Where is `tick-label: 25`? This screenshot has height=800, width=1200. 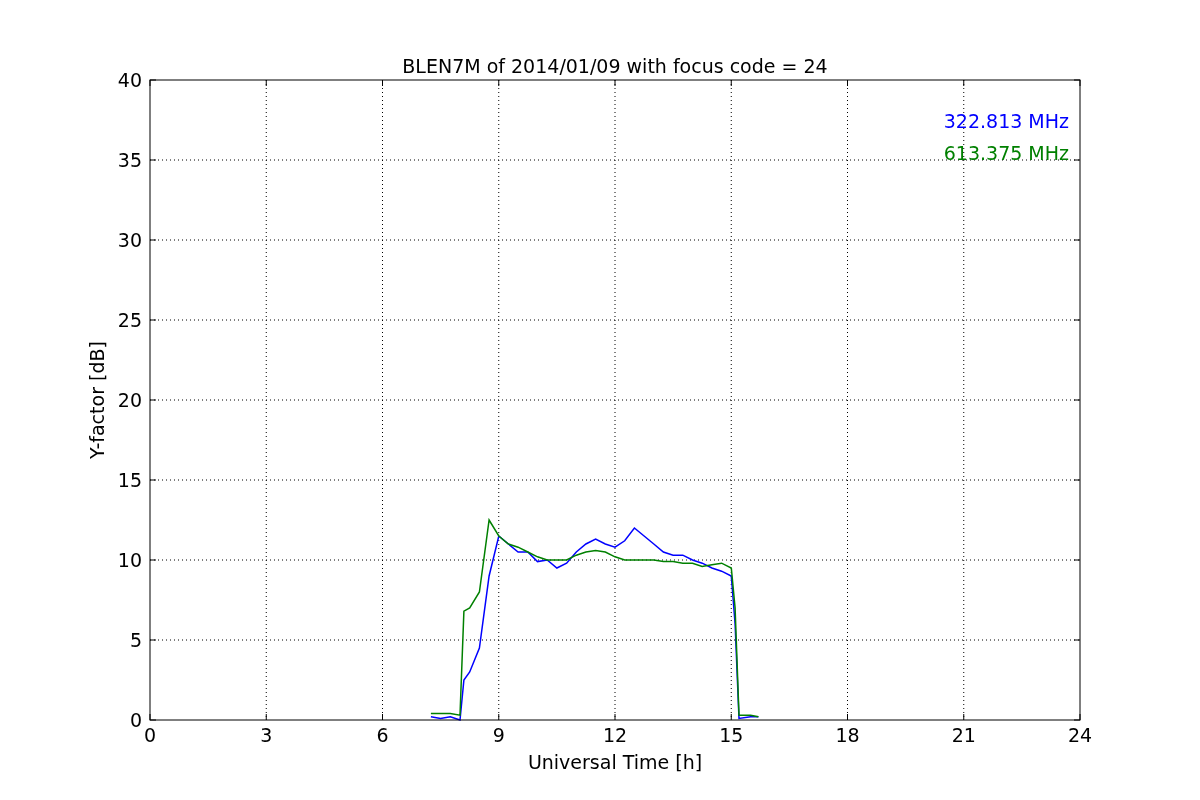 tick-label: 25 is located at coordinates (129, 320).